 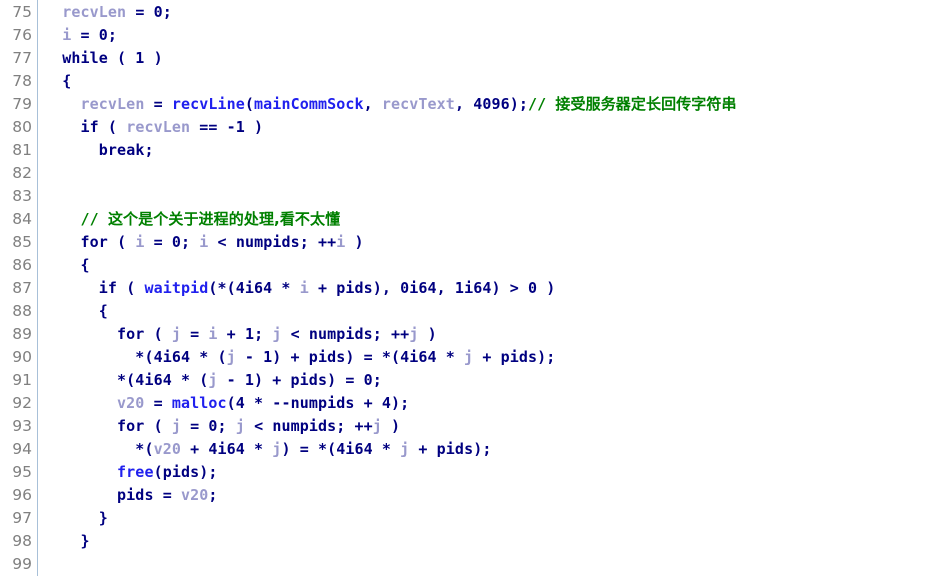 I want to click on code-line: while ( 1 ), so click(x=489, y=58).